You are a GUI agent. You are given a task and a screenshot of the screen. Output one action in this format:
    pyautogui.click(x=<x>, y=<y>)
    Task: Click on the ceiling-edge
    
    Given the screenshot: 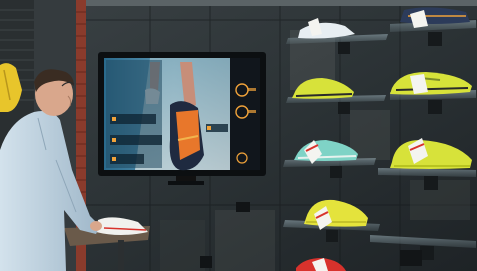 What is the action you would take?
    pyautogui.click(x=281, y=3)
    